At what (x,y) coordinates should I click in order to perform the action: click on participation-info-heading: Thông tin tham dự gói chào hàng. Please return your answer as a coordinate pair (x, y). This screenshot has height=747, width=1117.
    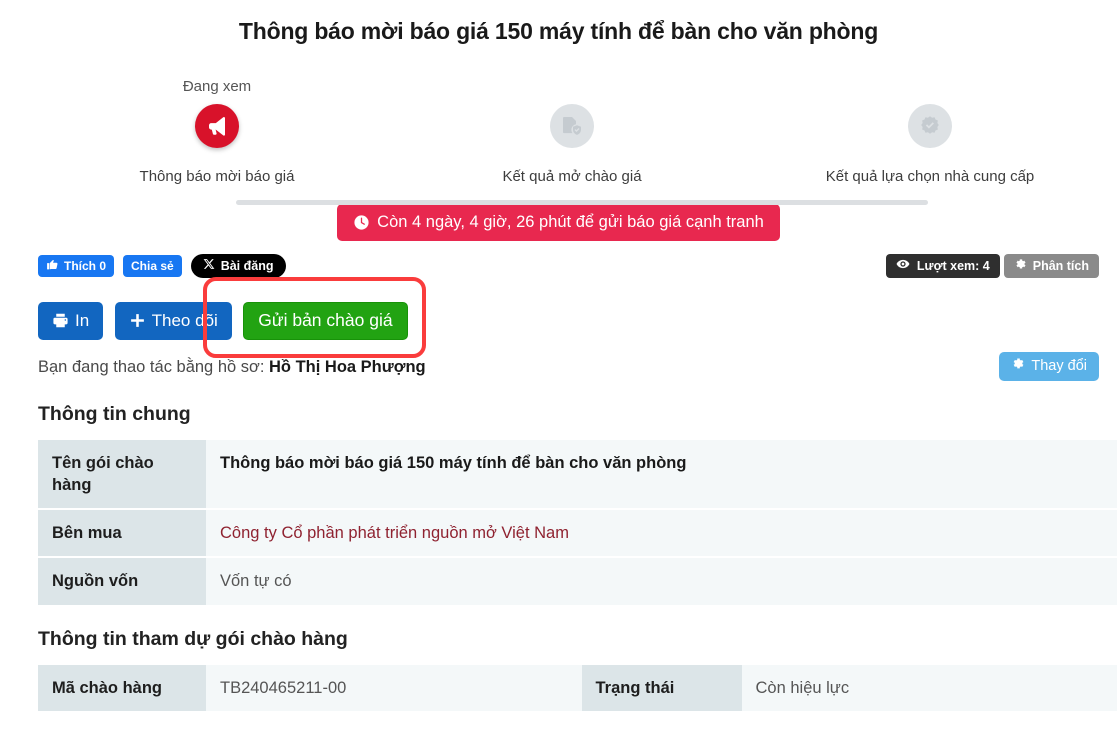
    Looking at the image, I should click on (577, 639).